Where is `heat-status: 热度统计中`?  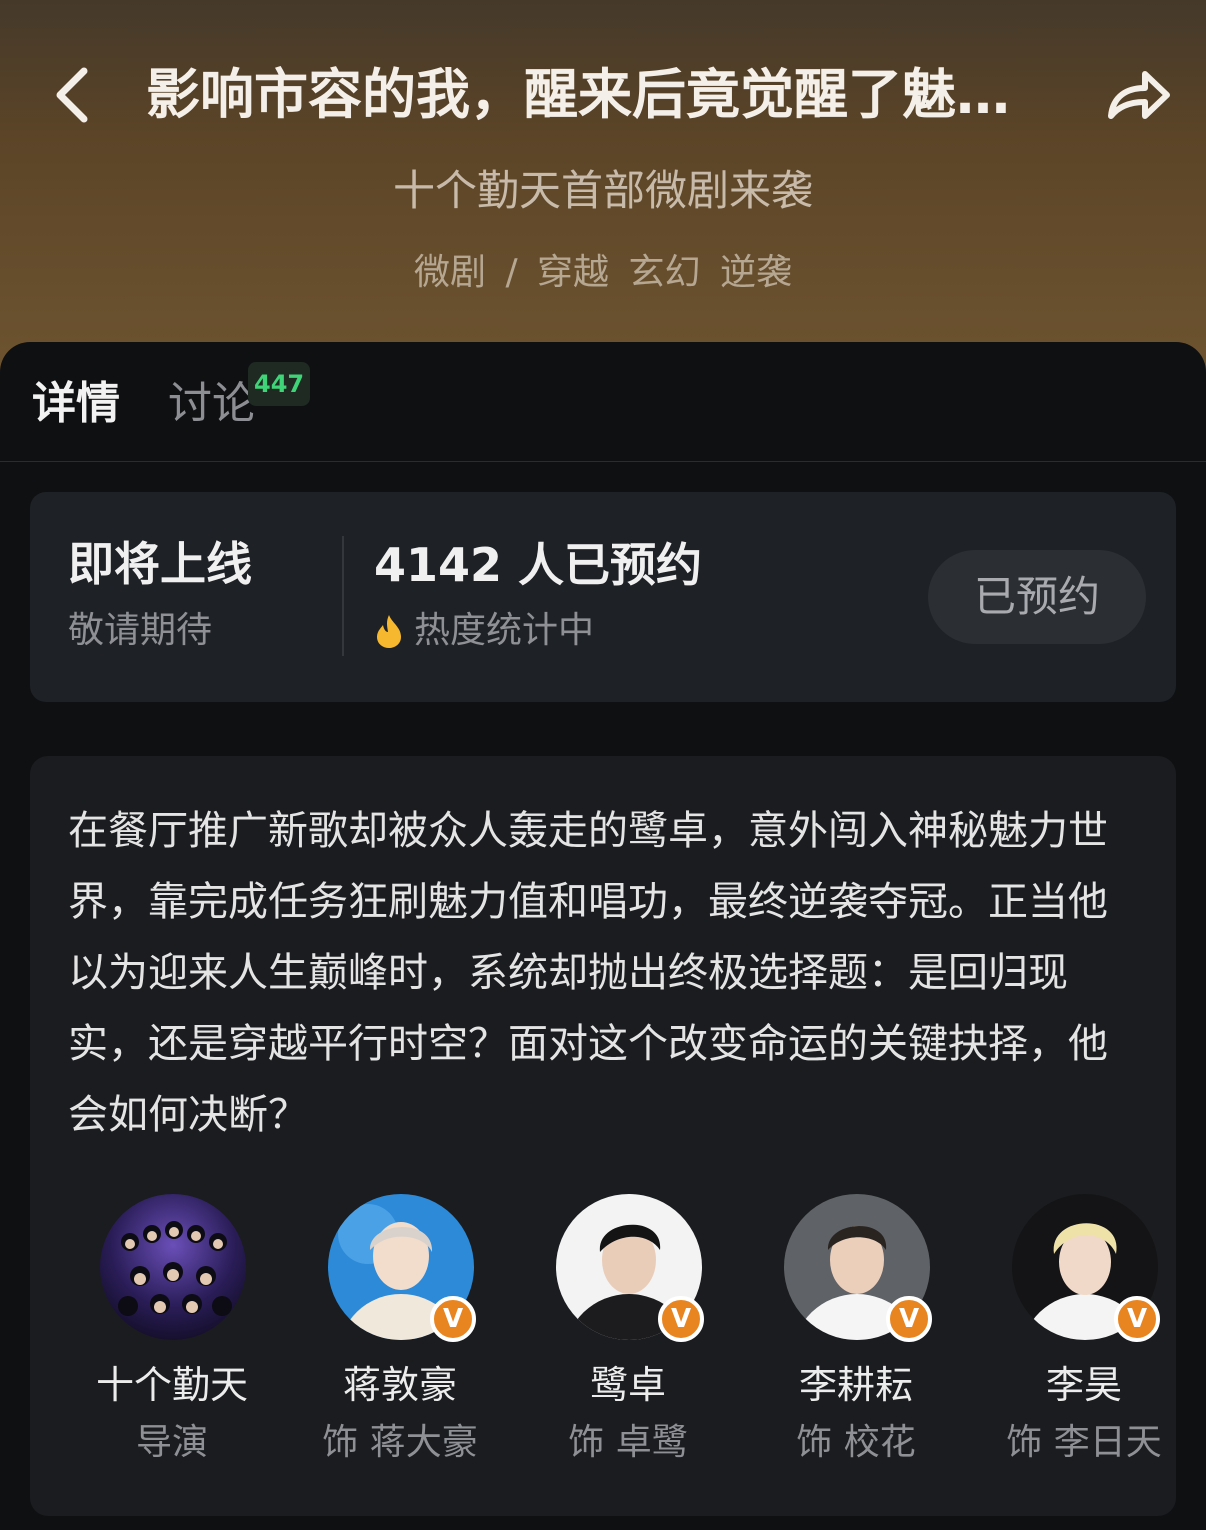
heat-status: 热度统计中 is located at coordinates (484, 631).